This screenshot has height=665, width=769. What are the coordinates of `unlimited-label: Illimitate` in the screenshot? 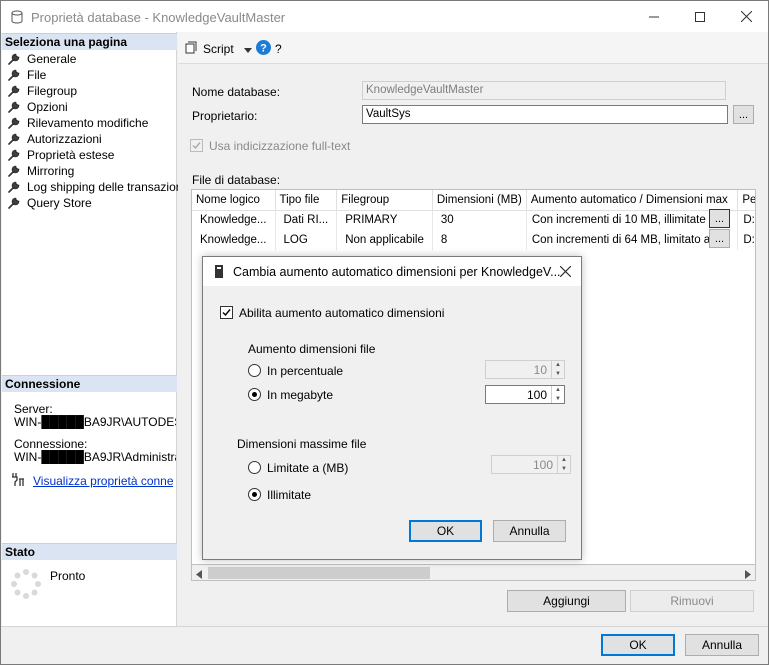 It's located at (289, 495).